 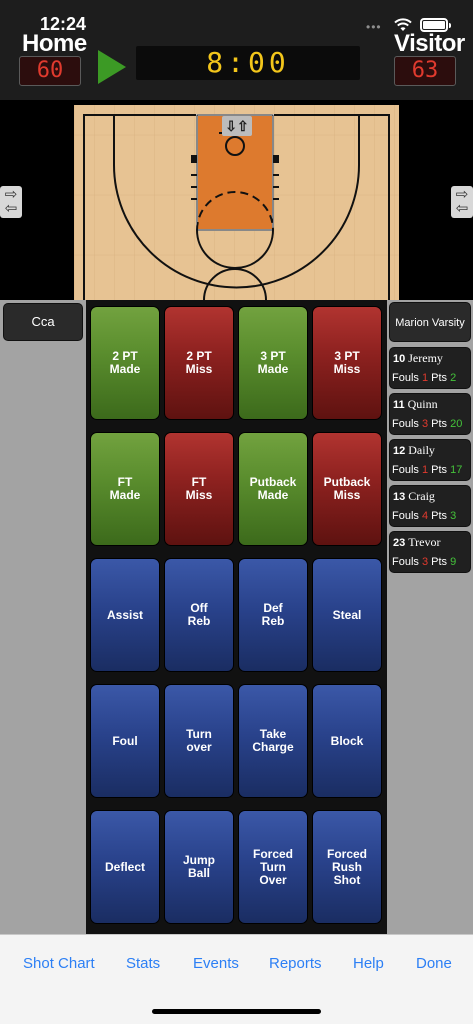 What do you see at coordinates (421, 496) in the screenshot?
I see `player-first-name: Craig` at bounding box center [421, 496].